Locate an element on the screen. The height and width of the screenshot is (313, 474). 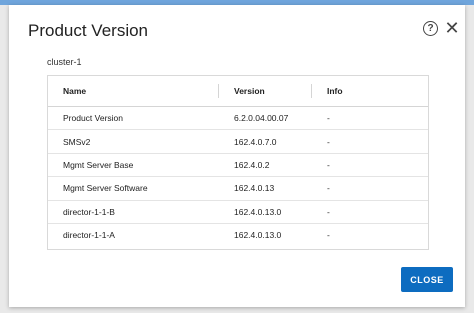
cluster-label: cluster-1 is located at coordinates (64, 62).